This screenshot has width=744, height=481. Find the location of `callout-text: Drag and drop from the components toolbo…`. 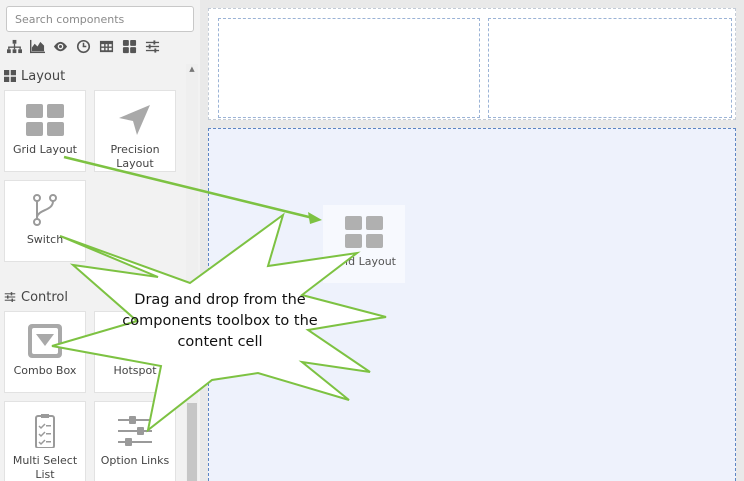

callout-text: Drag and drop from the components toolbo… is located at coordinates (220, 321).